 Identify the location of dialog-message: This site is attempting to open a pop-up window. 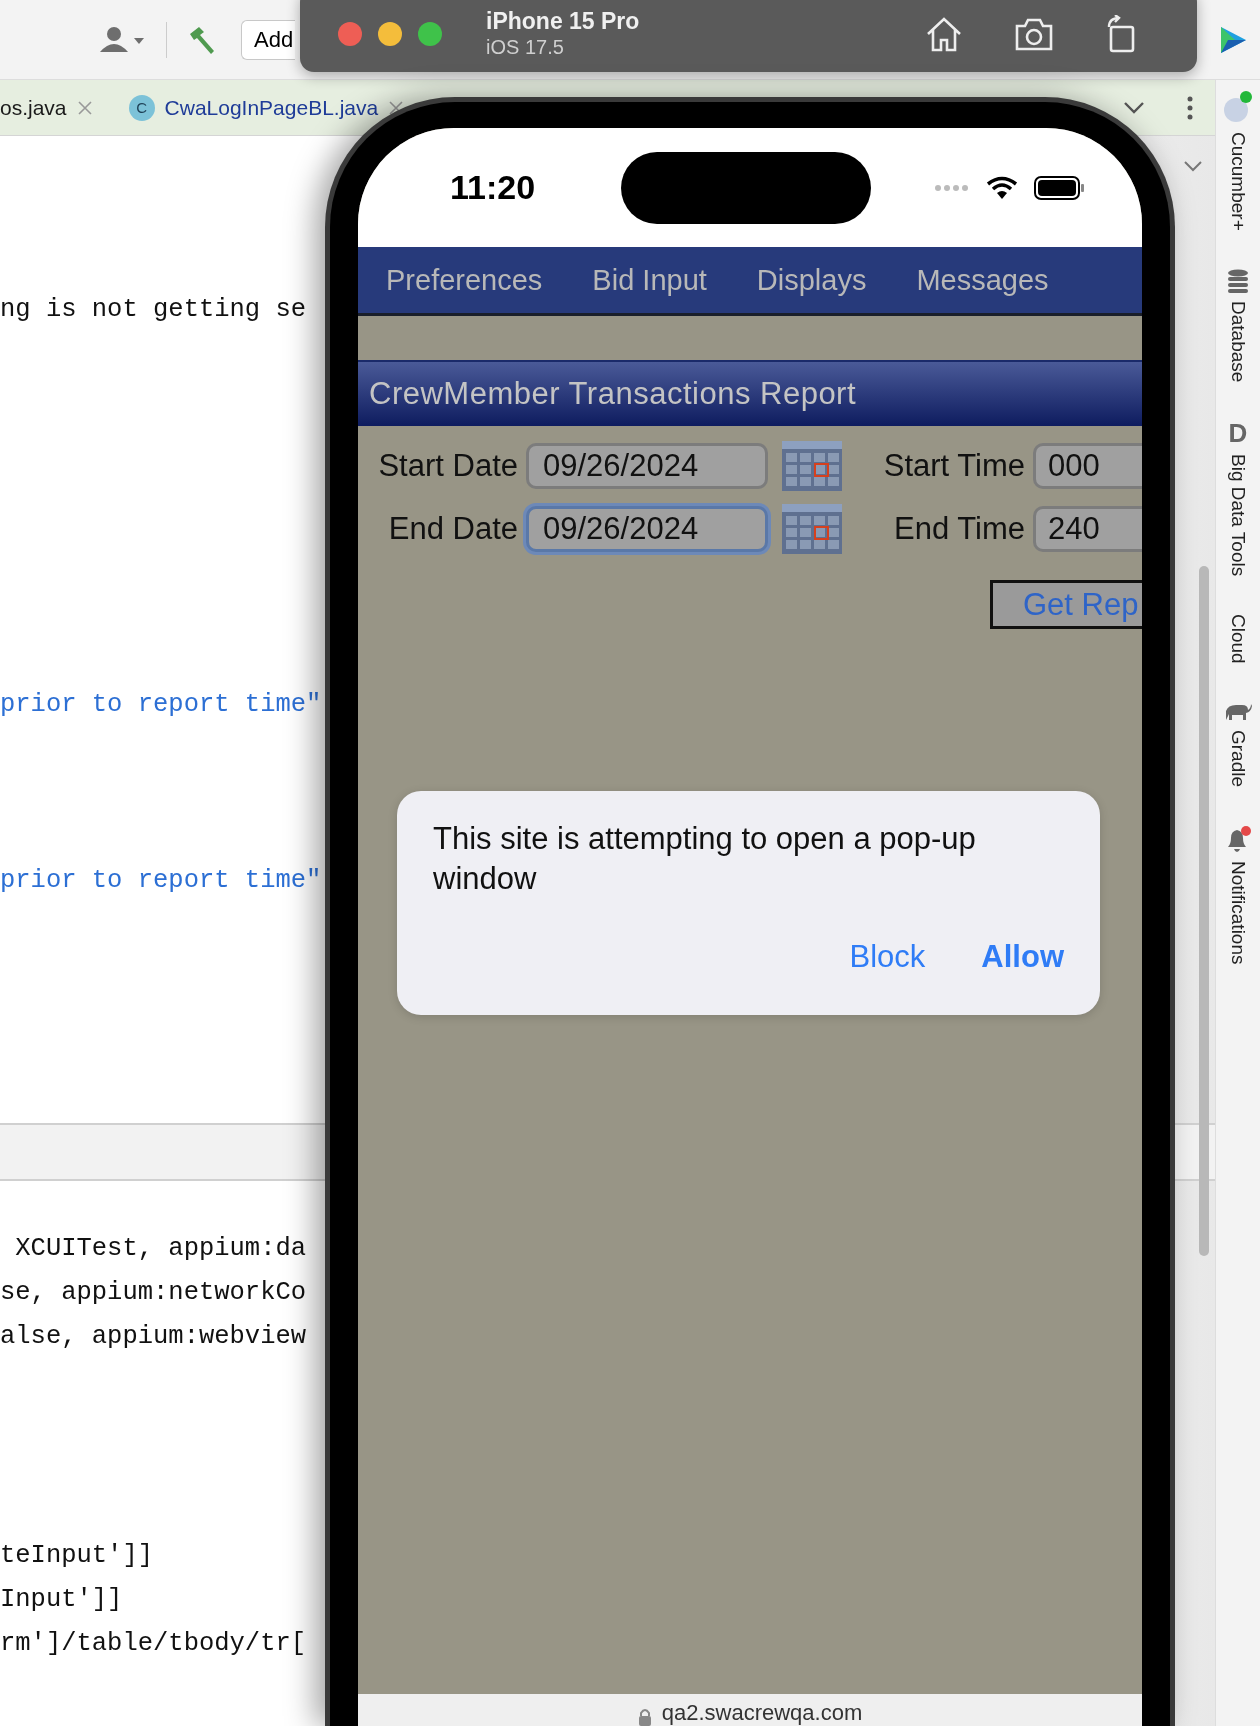
(705, 859).